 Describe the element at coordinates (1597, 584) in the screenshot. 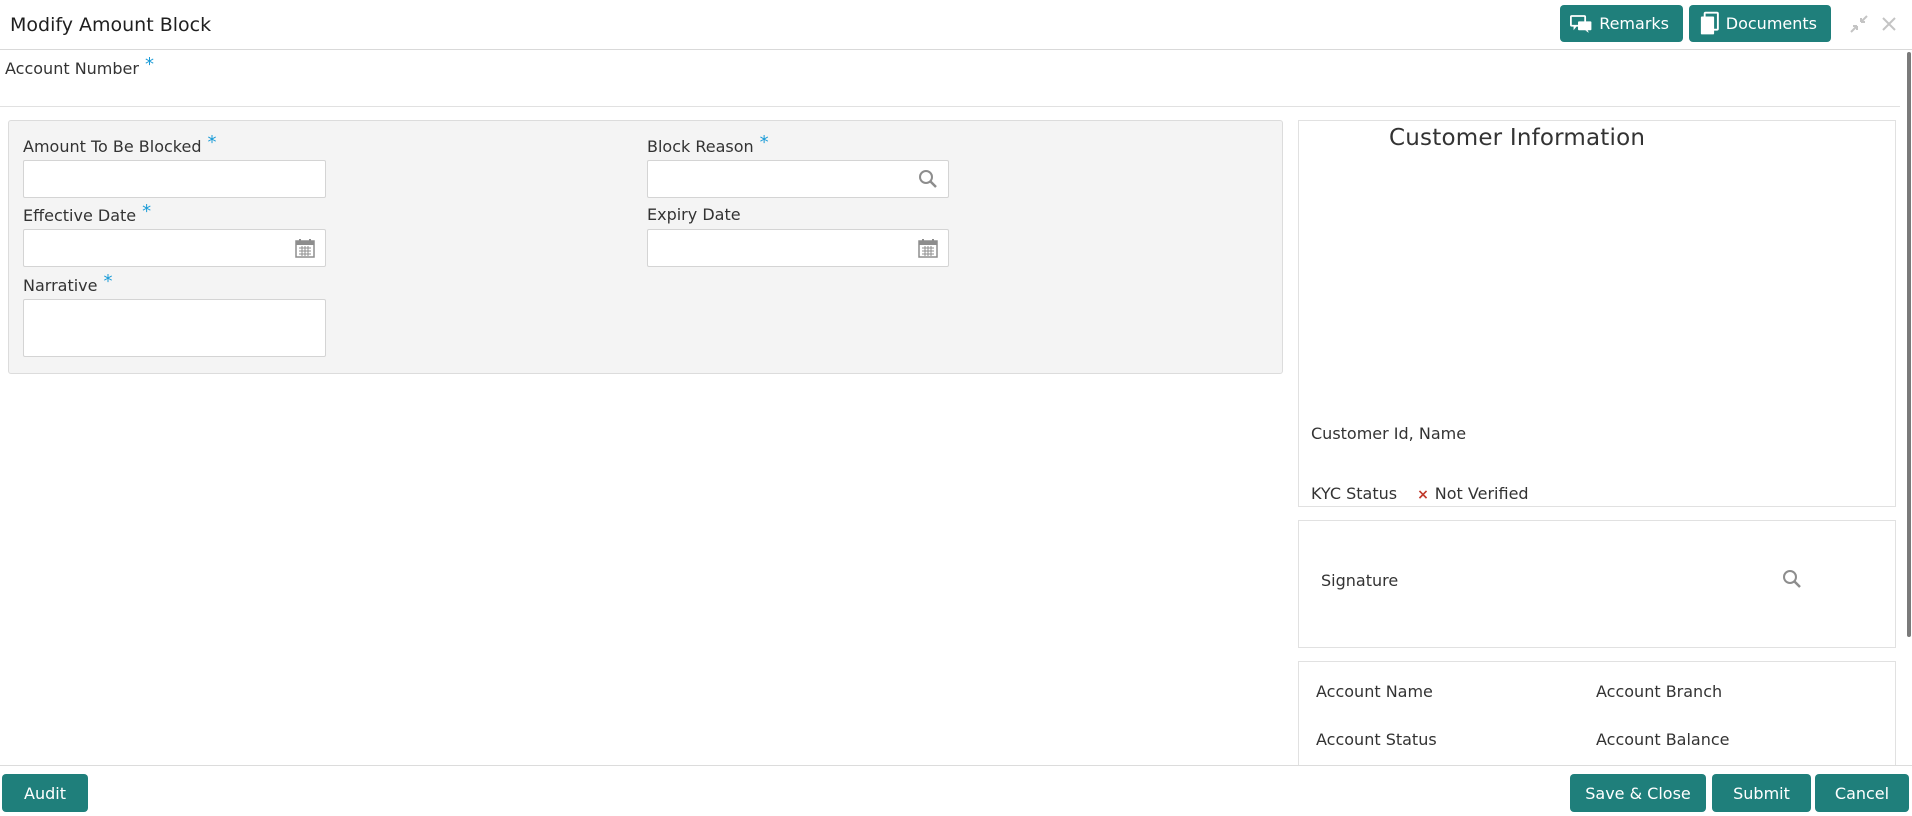

I see `signature-panel: Signature` at that location.